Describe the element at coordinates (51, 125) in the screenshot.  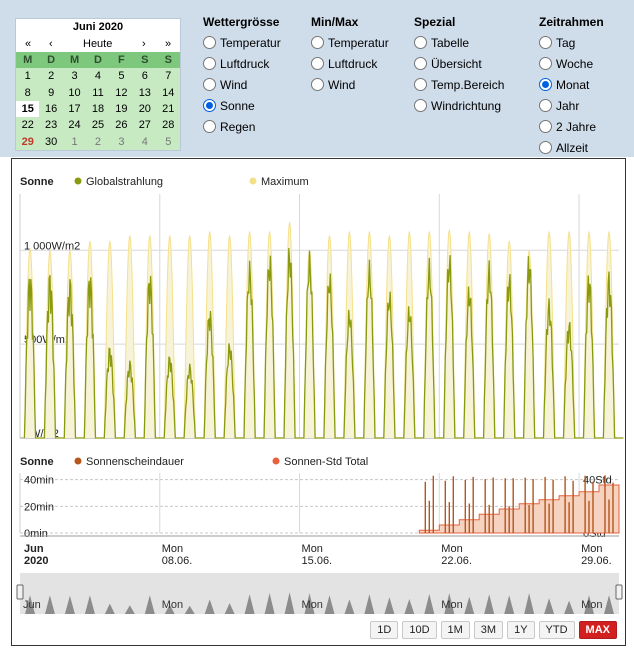
I see `calendar-day: 23` at that location.